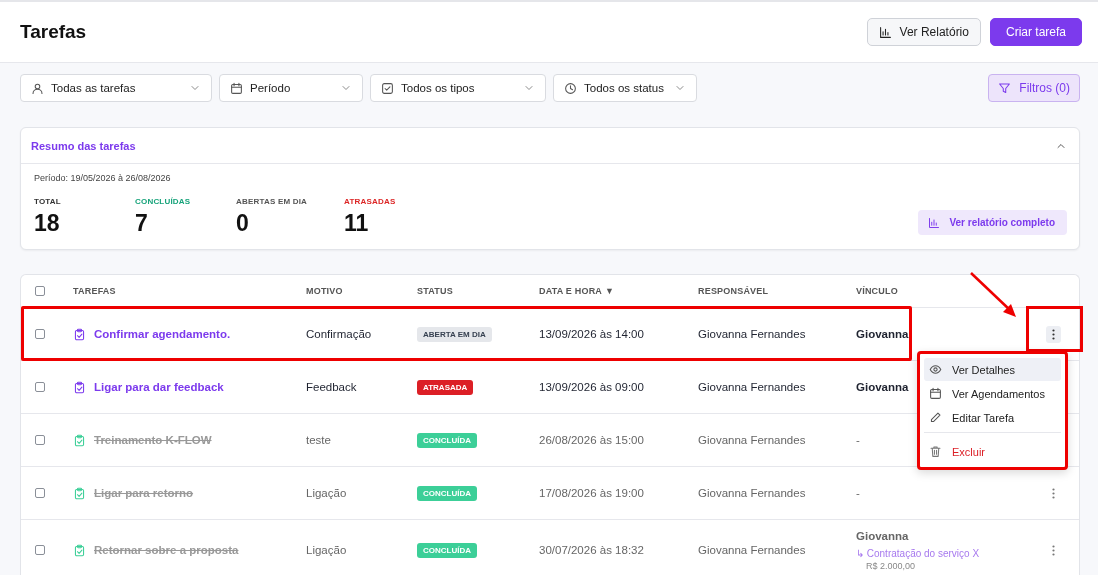 This screenshot has height=575, width=1098. I want to click on table-cell-text: teste, so click(319, 440).